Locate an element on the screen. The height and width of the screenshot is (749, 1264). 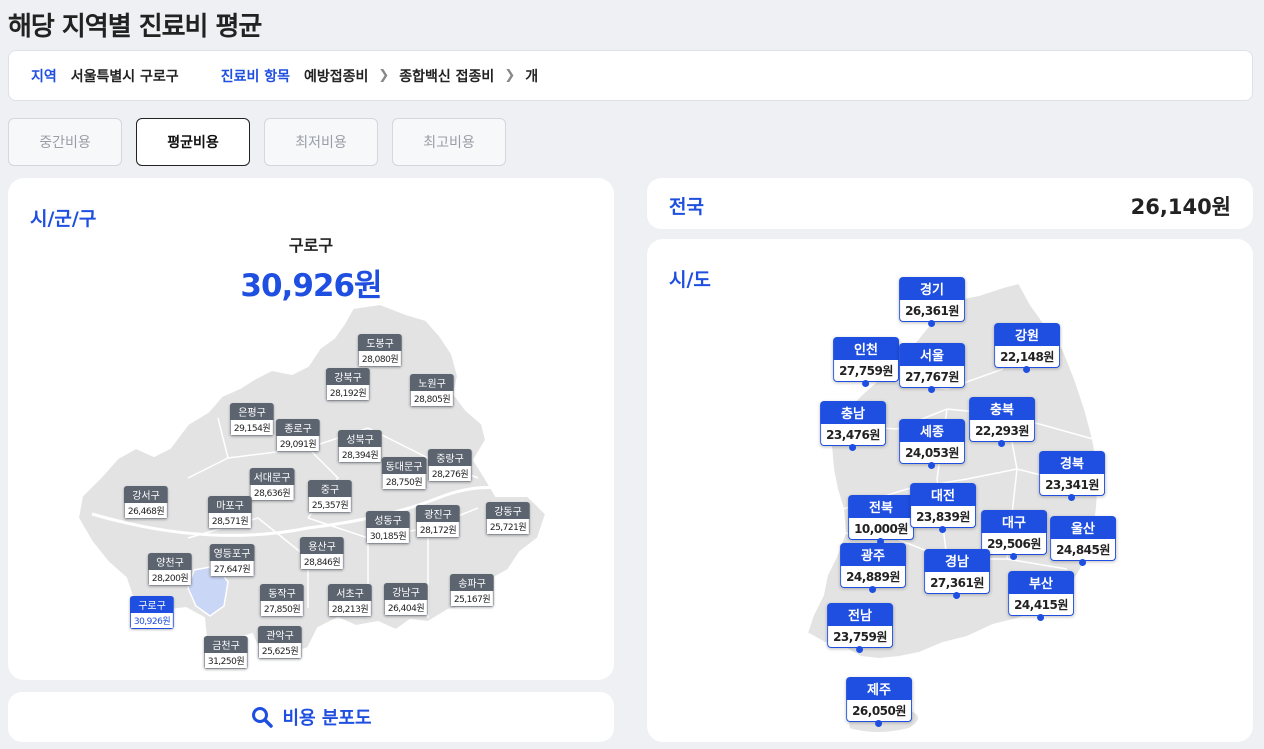
district-label: 강북구 28,192원 is located at coordinates (348, 384).